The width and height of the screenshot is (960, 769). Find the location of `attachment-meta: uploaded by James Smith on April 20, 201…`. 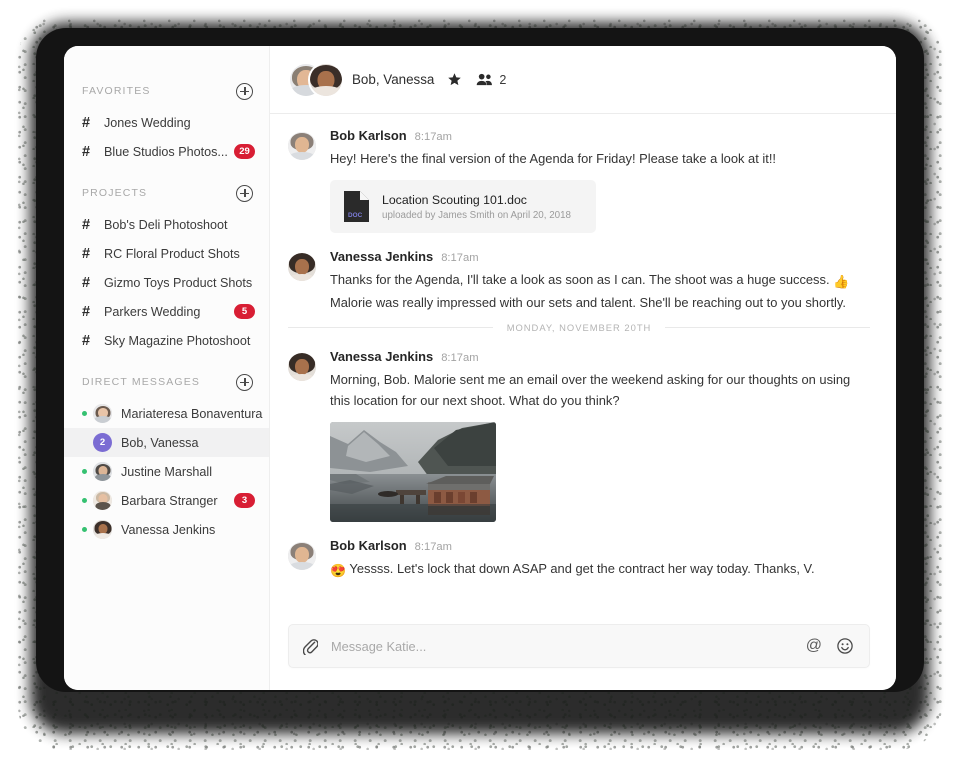

attachment-meta: uploaded by James Smith on April 20, 201… is located at coordinates (476, 215).